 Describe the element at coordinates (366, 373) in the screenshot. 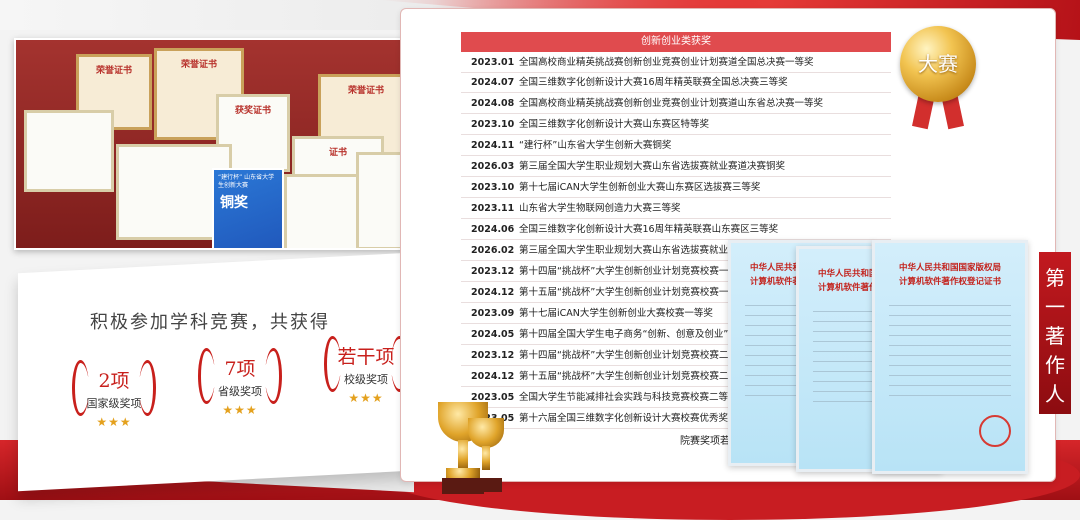

I see `school-award-badge: 若干项 校级奖项 ★★★` at that location.